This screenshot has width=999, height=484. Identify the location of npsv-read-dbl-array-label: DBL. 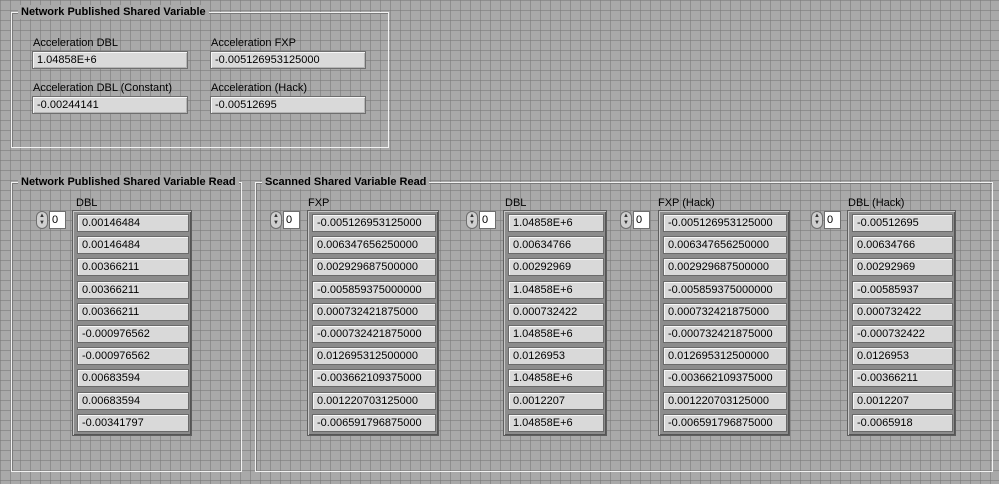
(87, 203).